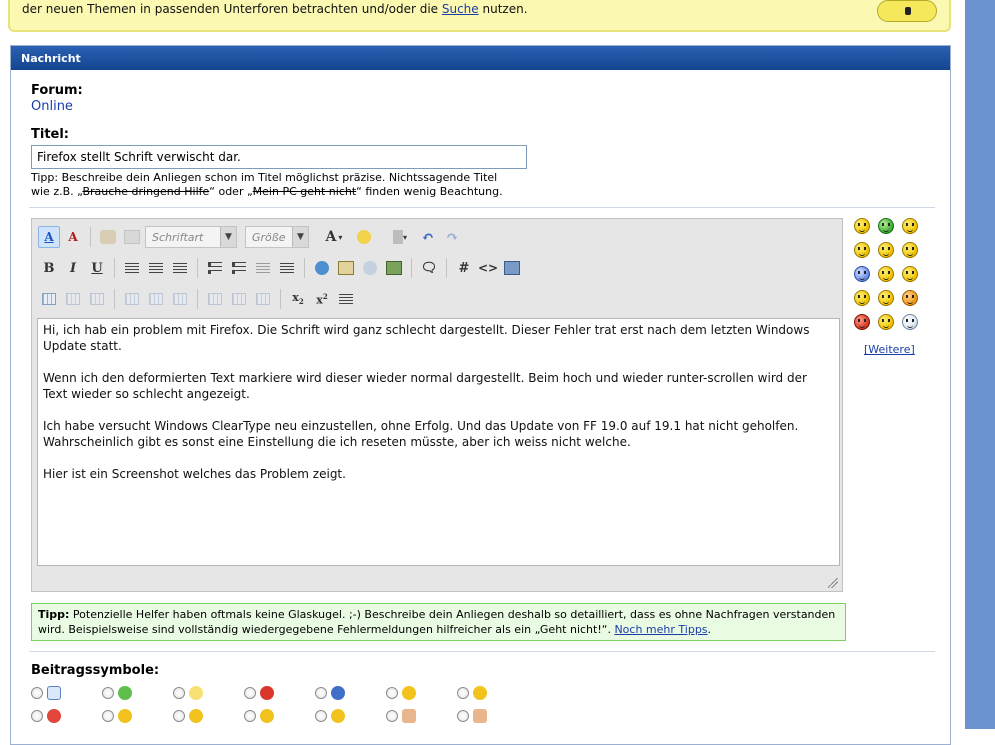 Image resolution: width=995 pixels, height=745 pixels. I want to click on cut-button, so click(108, 237).